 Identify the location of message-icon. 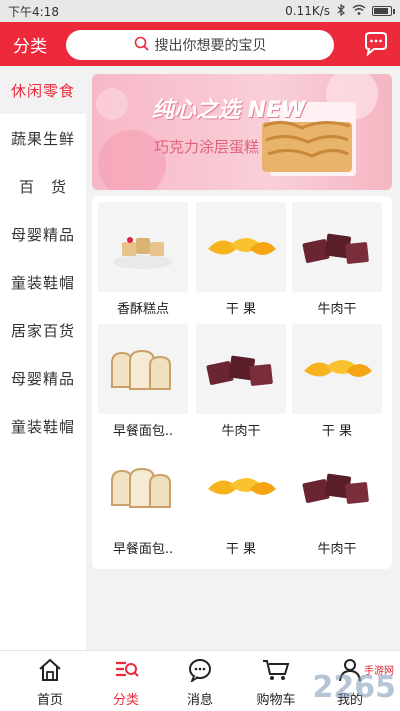
(200, 672).